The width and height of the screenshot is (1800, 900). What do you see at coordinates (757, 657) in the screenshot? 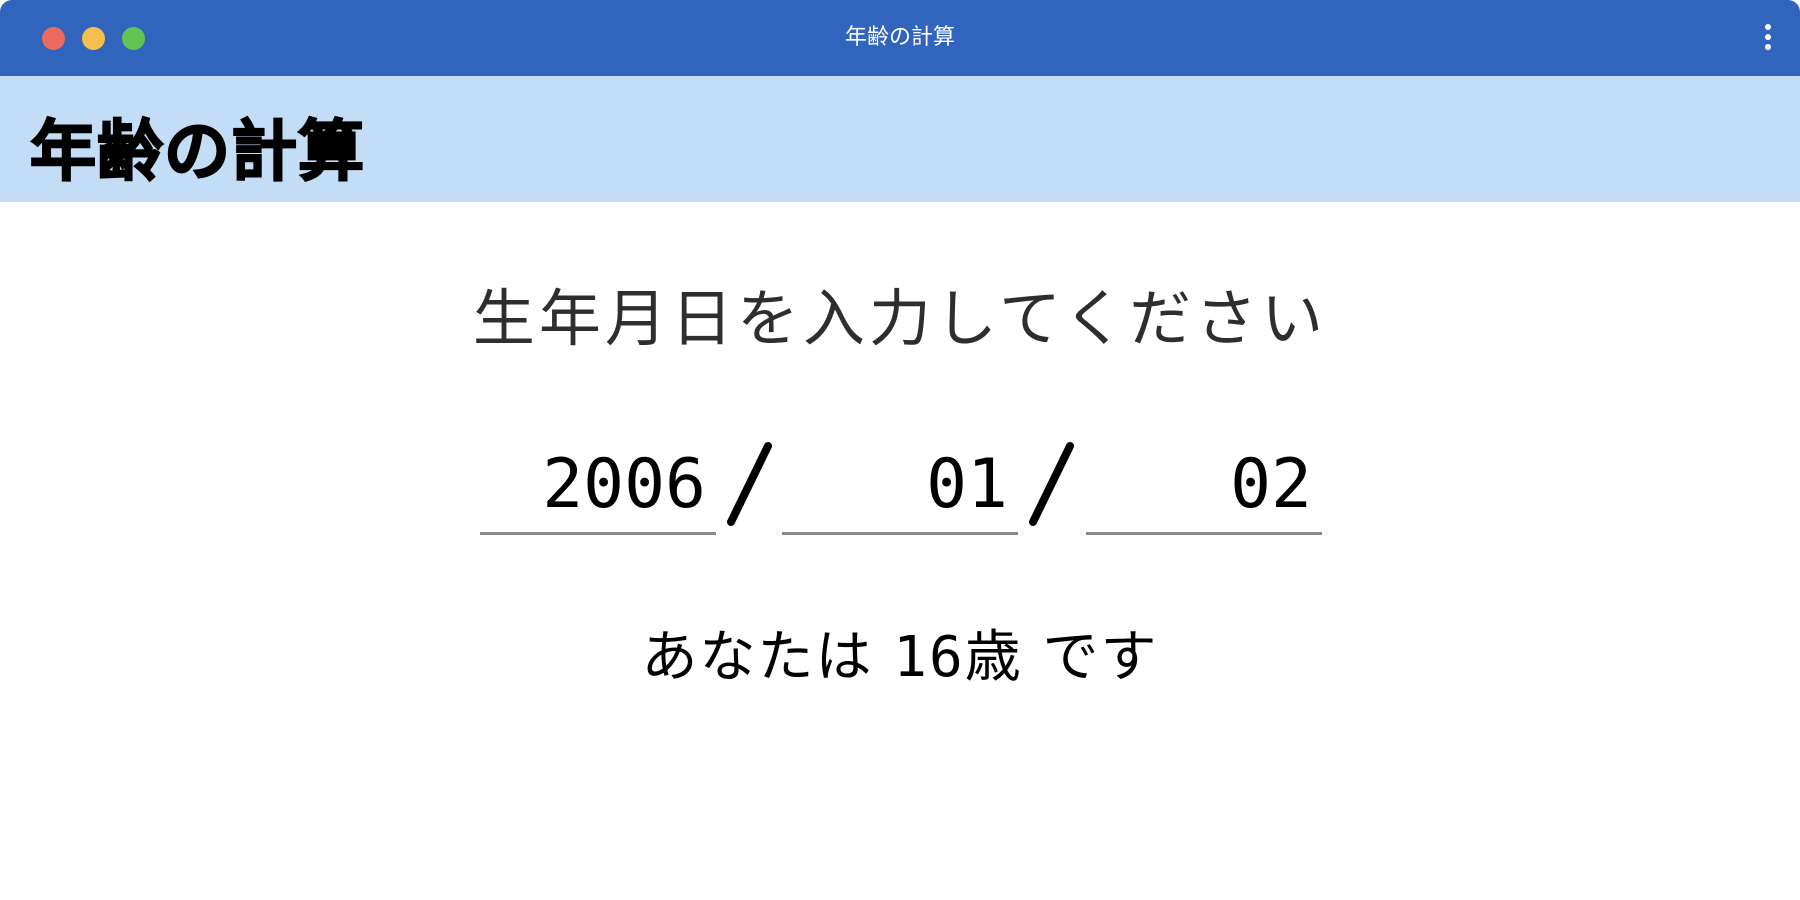
I see `result-prefix: あなたは` at bounding box center [757, 657].